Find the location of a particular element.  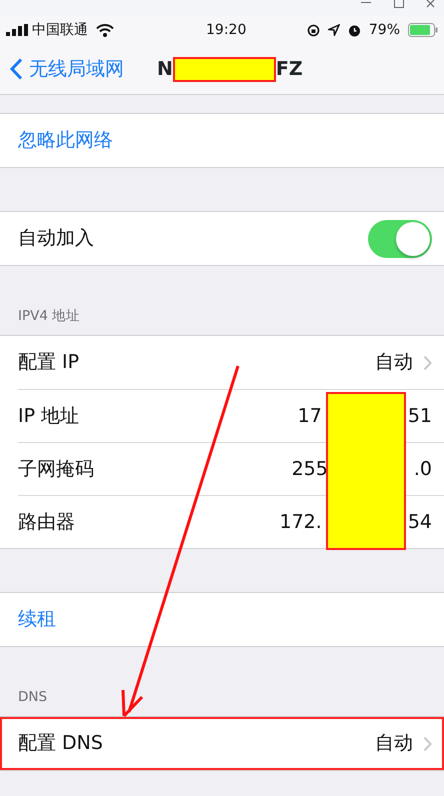

list-row: 配置 IP 自动 is located at coordinates (222, 362).